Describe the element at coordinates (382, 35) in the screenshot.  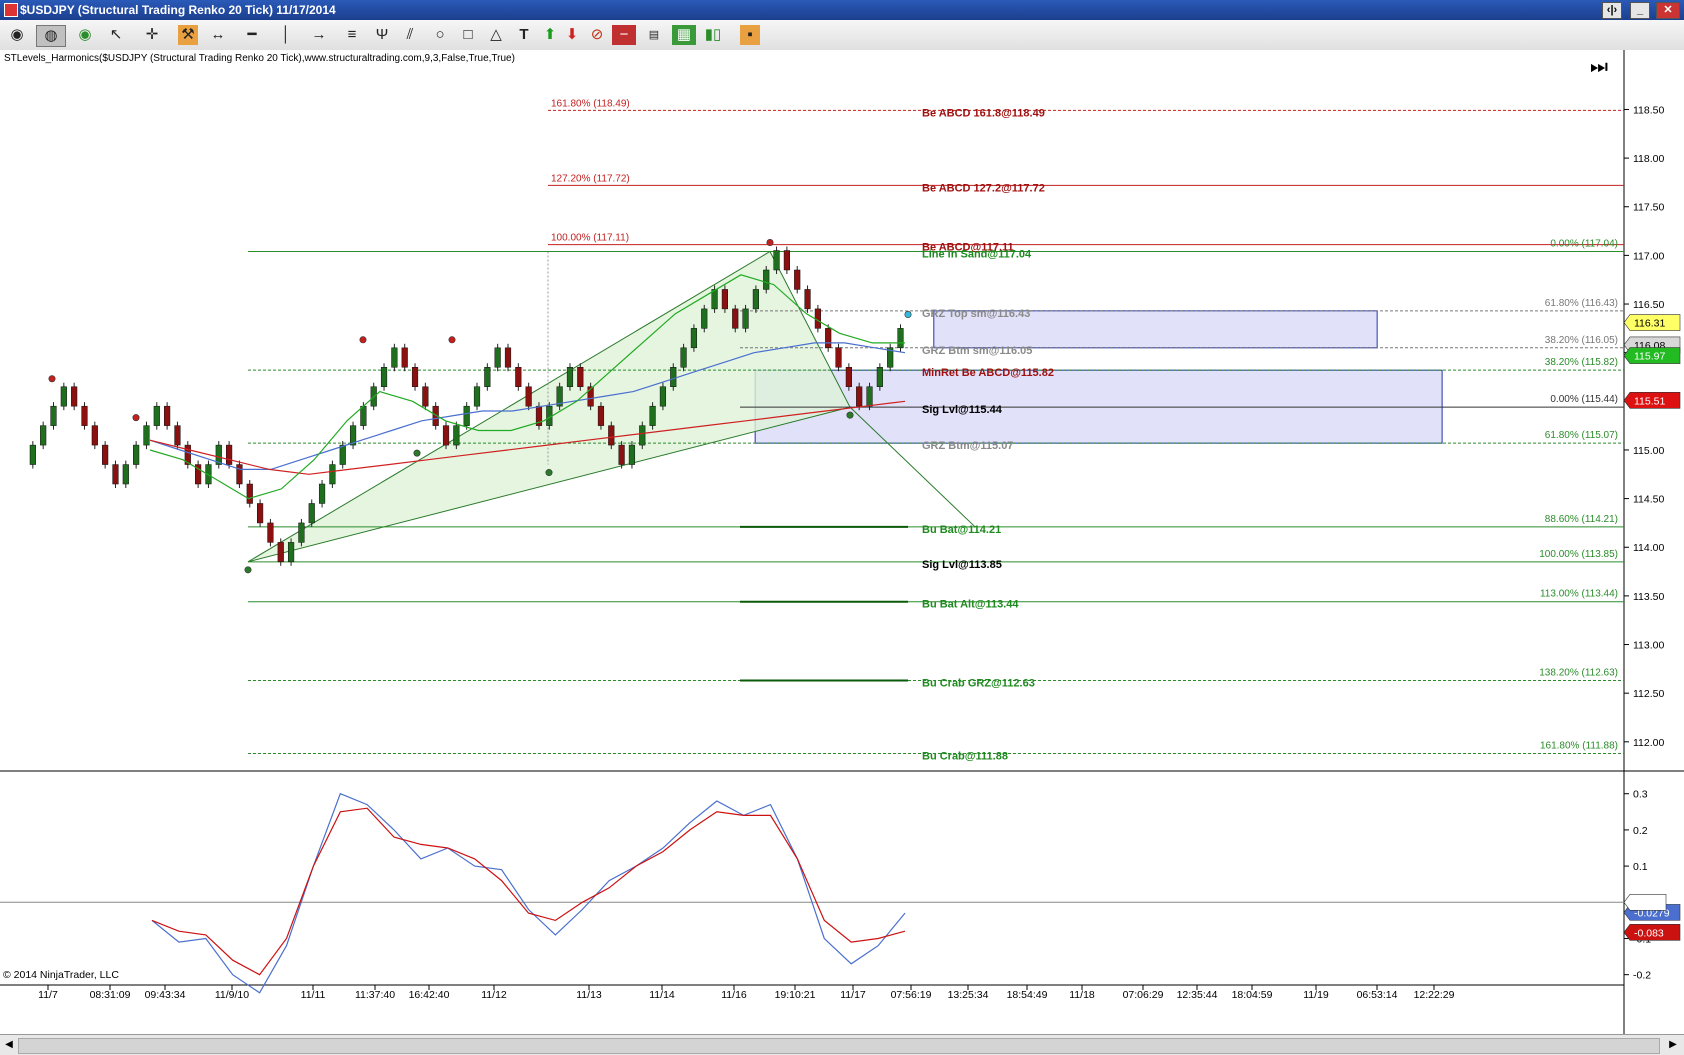
I see `pitchfork-icon: Ψ` at that location.